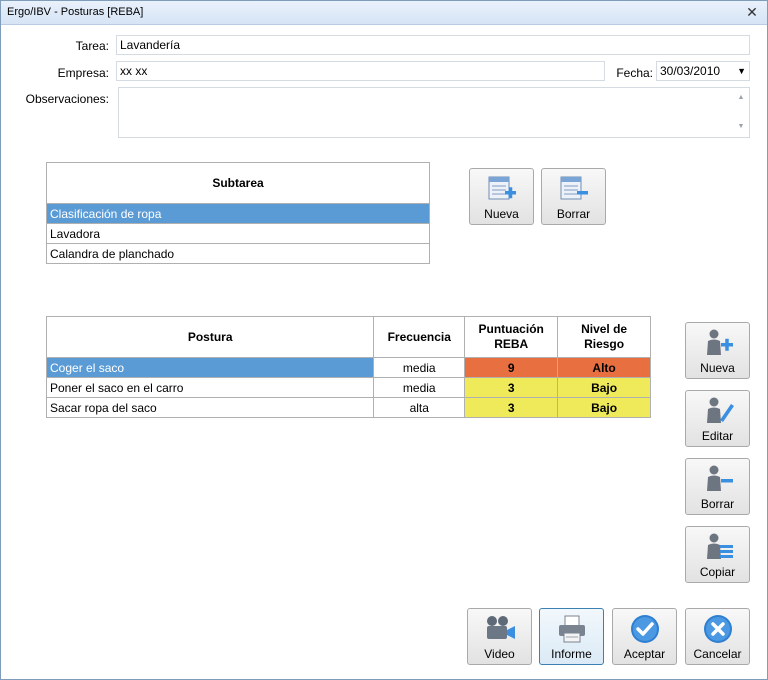  I want to click on remove-list-icon, so click(574, 188).